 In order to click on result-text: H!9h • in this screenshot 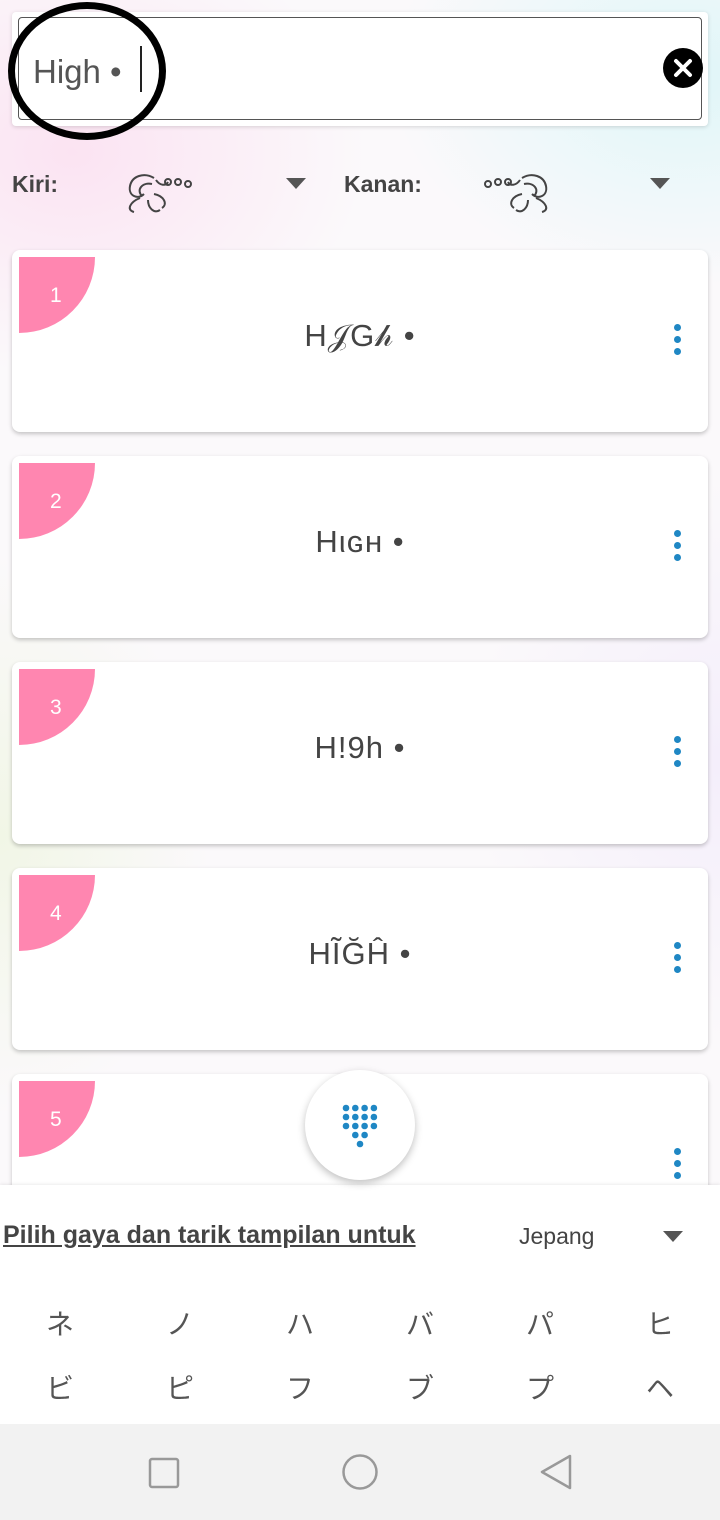, I will do `click(360, 747)`.